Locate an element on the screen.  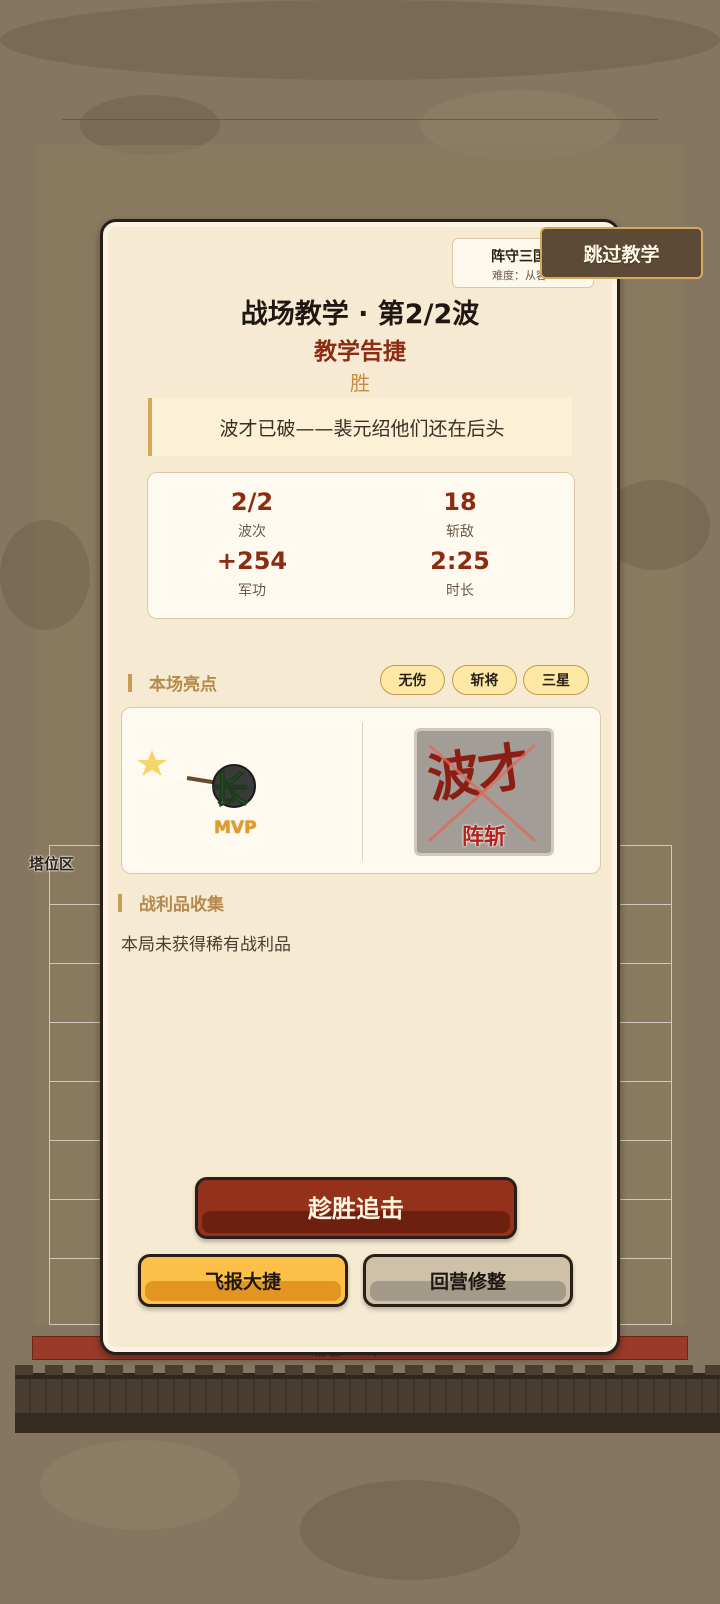
pursue-victory-button: 趁胜追击 is located at coordinates (356, 1208).